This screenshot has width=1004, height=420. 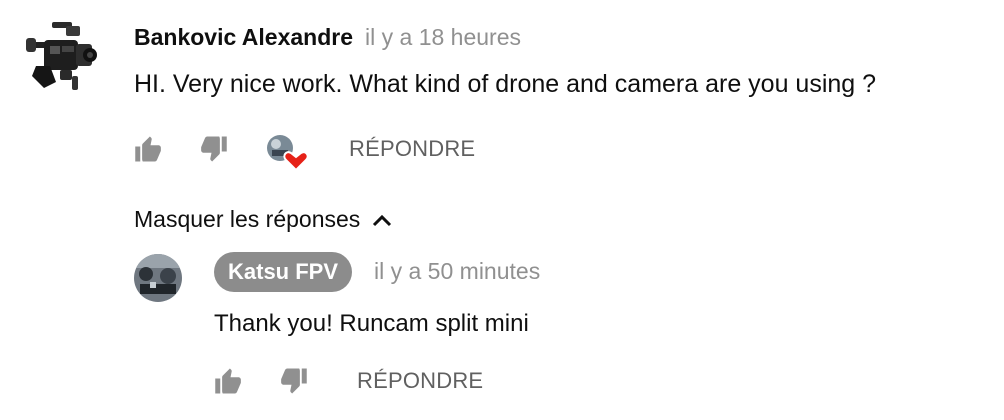 I want to click on author-name: Bankovic Alexandre, so click(x=243, y=37).